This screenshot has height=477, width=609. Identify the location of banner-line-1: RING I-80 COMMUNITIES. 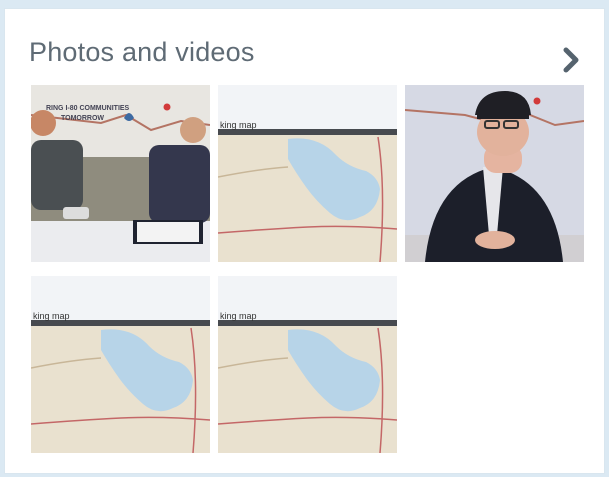
(88, 108).